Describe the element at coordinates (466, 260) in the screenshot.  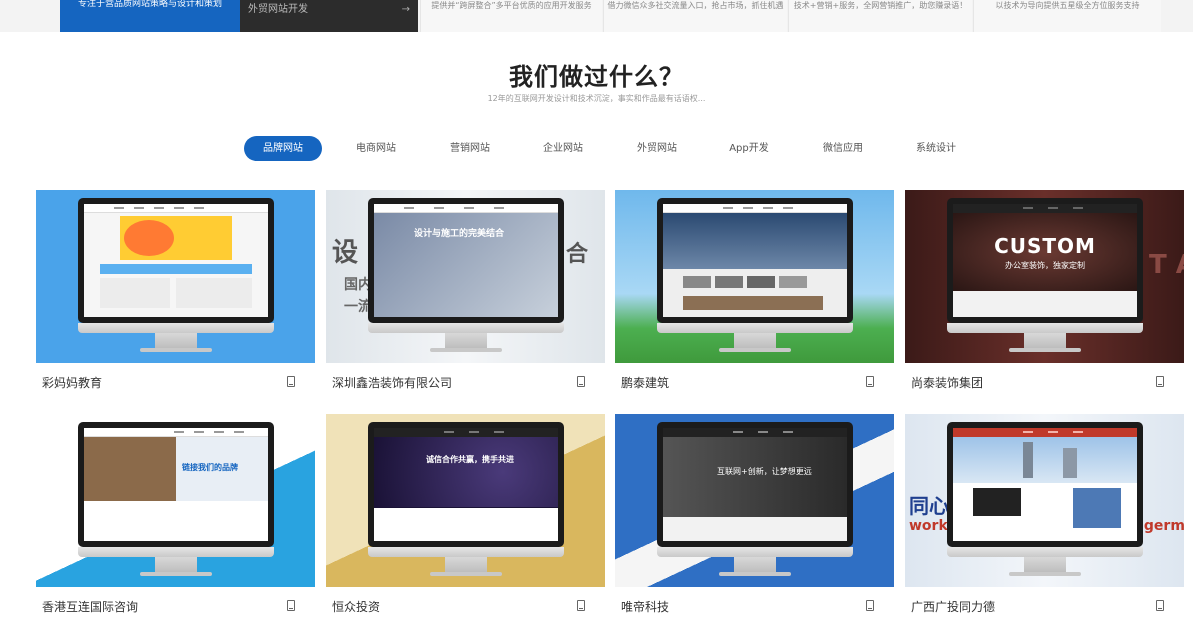
I see `monitor-mockup: 设计与施工的完美结合` at that location.